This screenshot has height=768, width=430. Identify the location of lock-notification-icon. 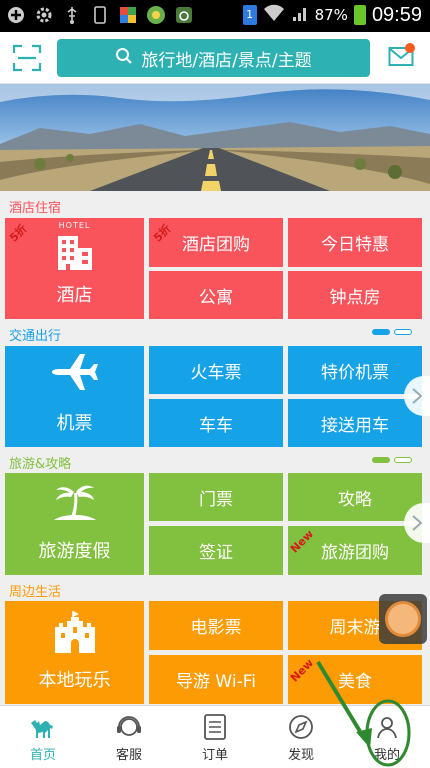
(184, 15).